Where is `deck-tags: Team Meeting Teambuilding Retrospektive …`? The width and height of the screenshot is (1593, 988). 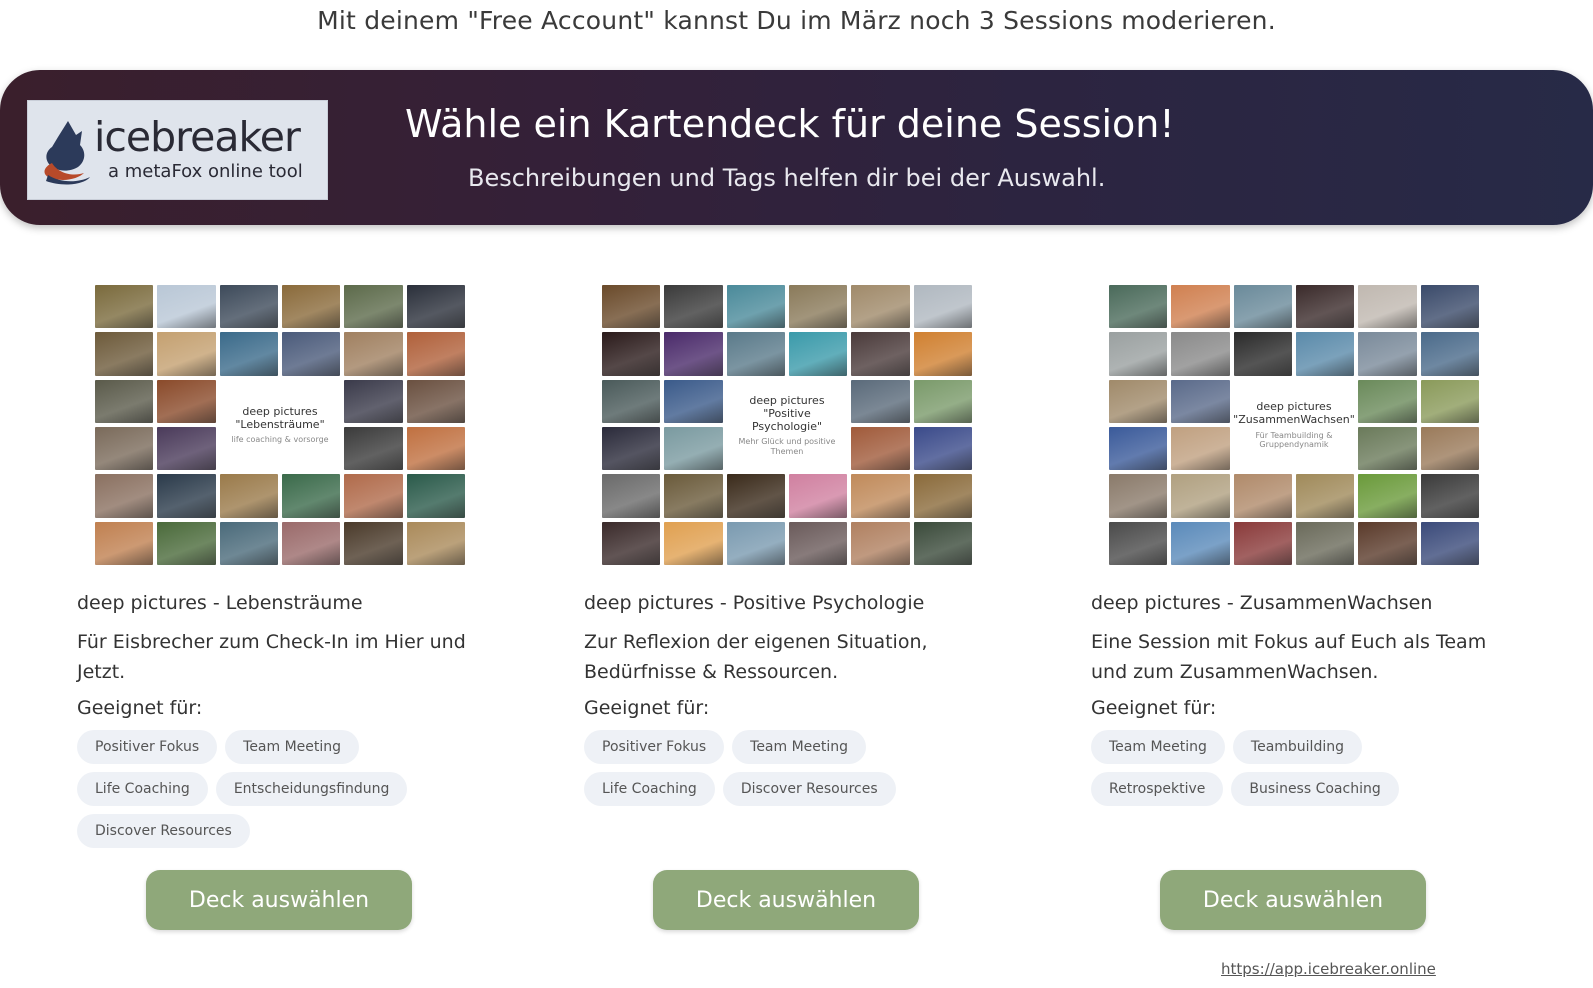
deck-tags: Team Meeting Teambuilding Retrospektive … is located at coordinates (1271, 768).